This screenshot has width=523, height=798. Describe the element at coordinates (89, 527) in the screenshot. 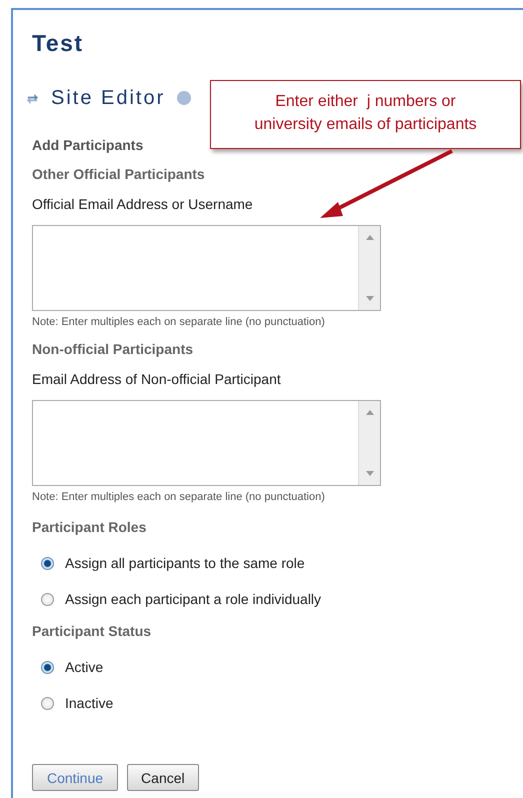

I see `section-heading: Participant Roles` at that location.